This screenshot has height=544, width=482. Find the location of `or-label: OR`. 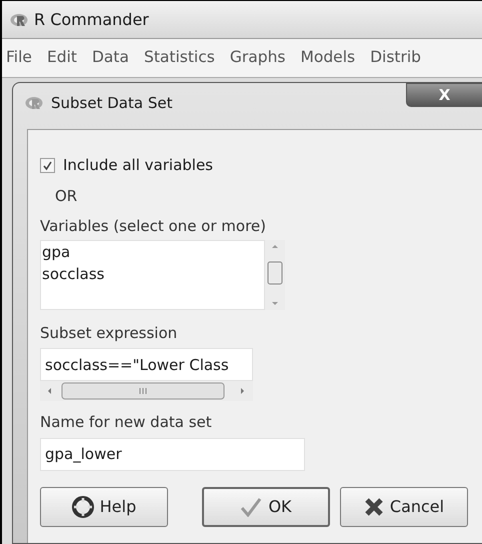

or-label: OR is located at coordinates (66, 196).